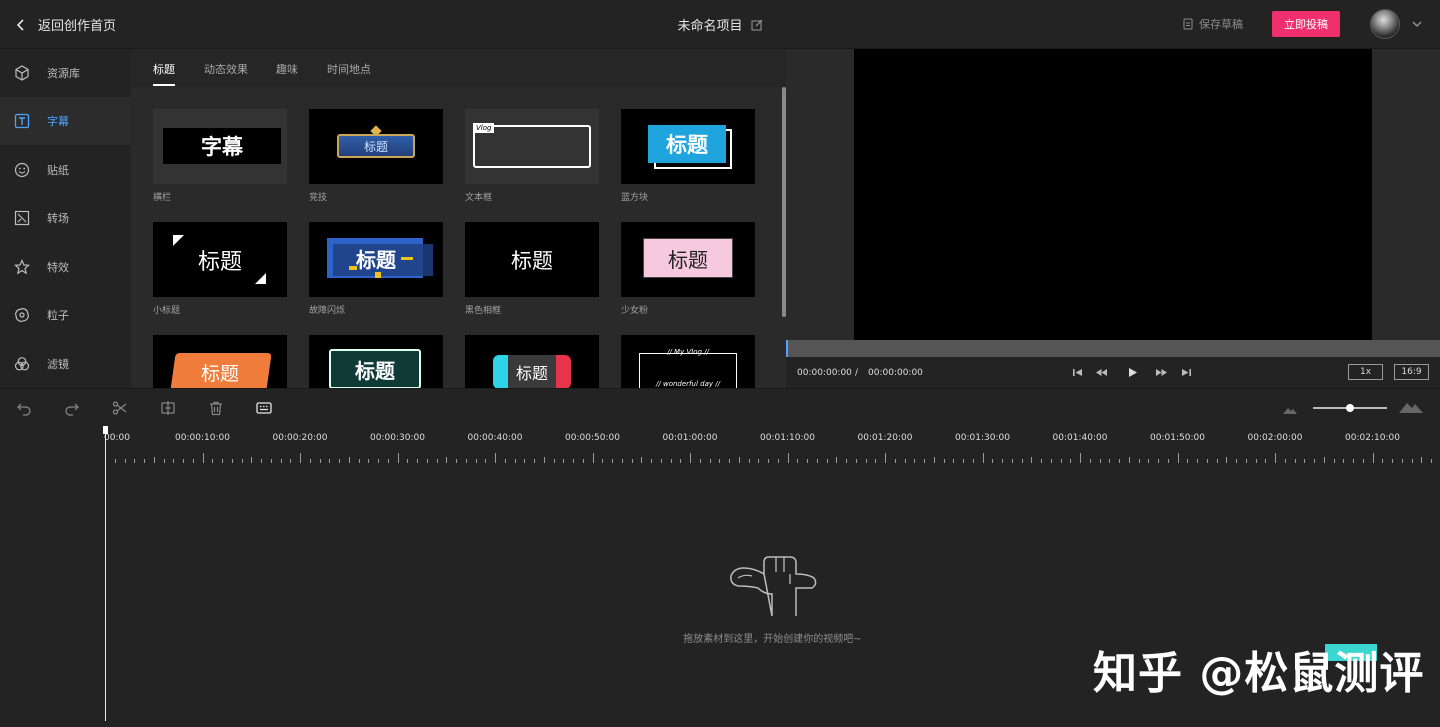  Describe the element at coordinates (120, 408) in the screenshot. I see `scissors-icon` at that location.